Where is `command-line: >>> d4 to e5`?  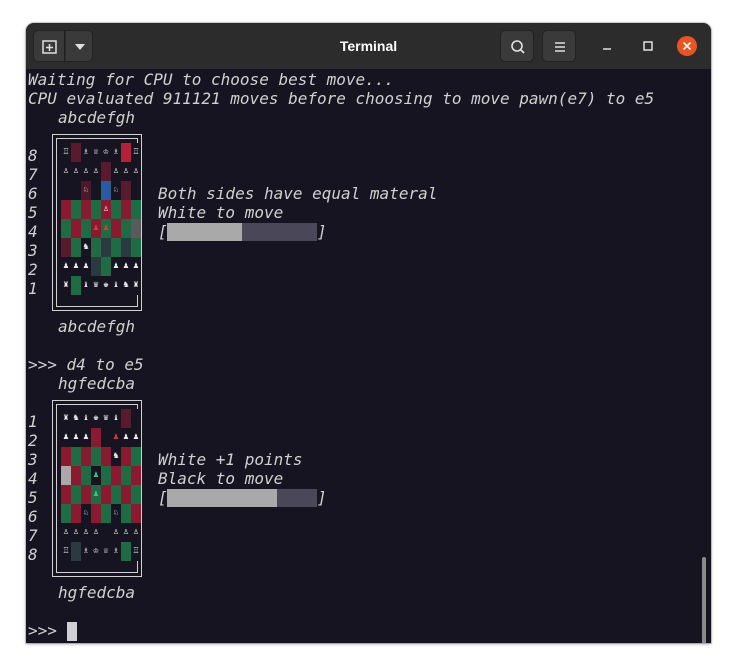 command-line: >>> d4 to e5 is located at coordinates (86, 364).